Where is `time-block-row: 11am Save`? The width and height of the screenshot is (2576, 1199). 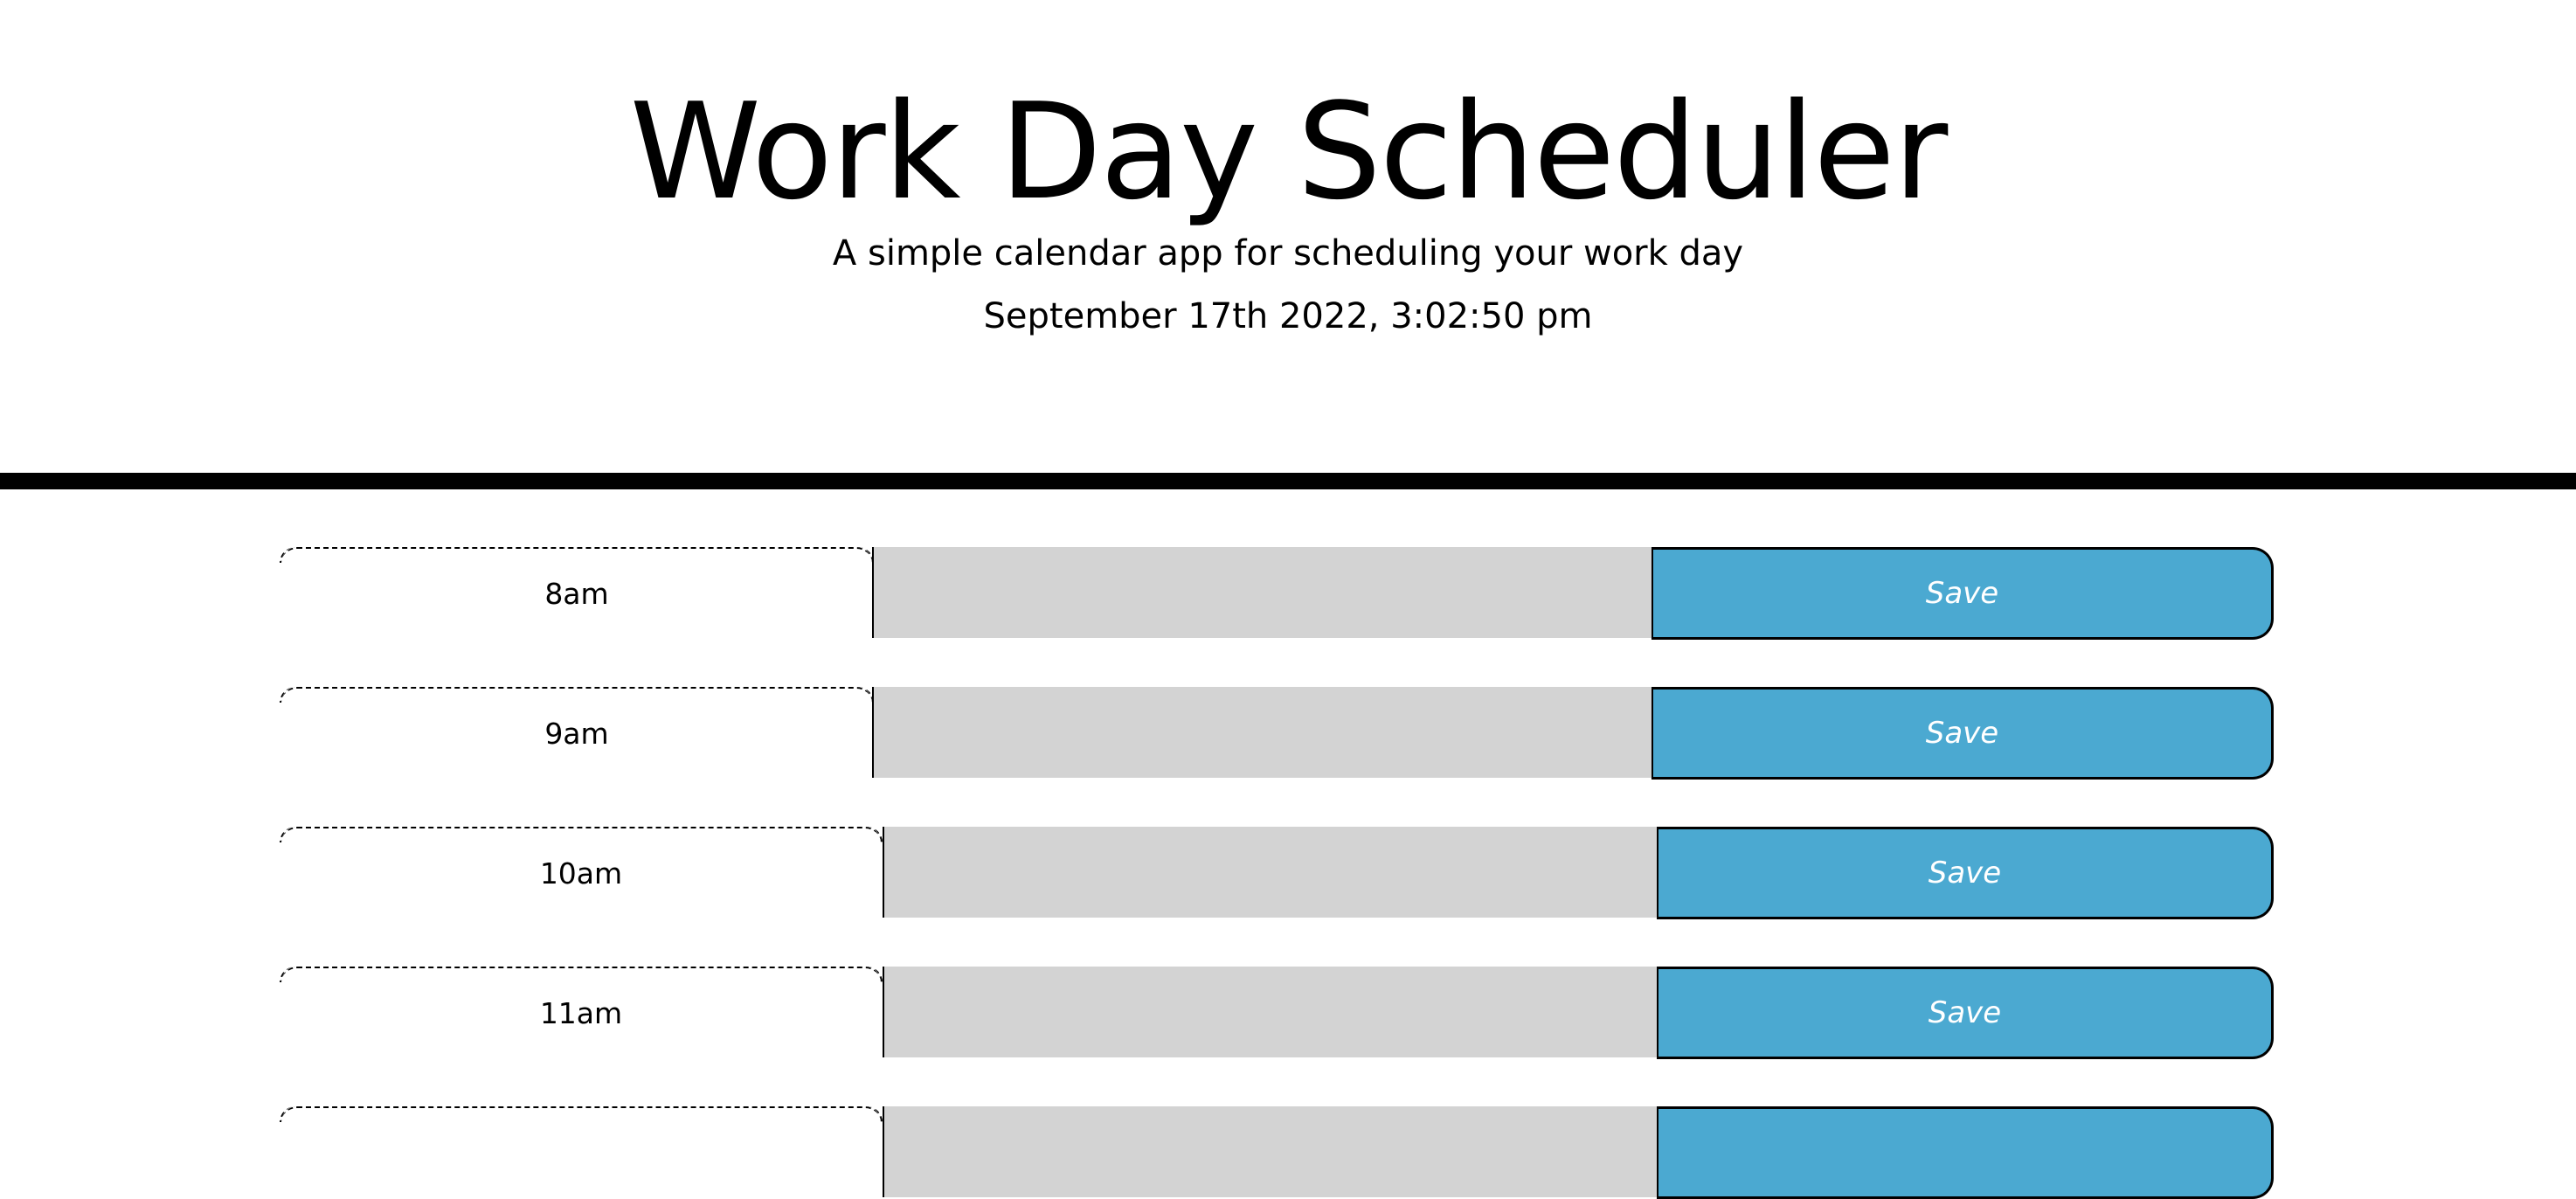
time-block-row: 11am Save is located at coordinates (1288, 1013).